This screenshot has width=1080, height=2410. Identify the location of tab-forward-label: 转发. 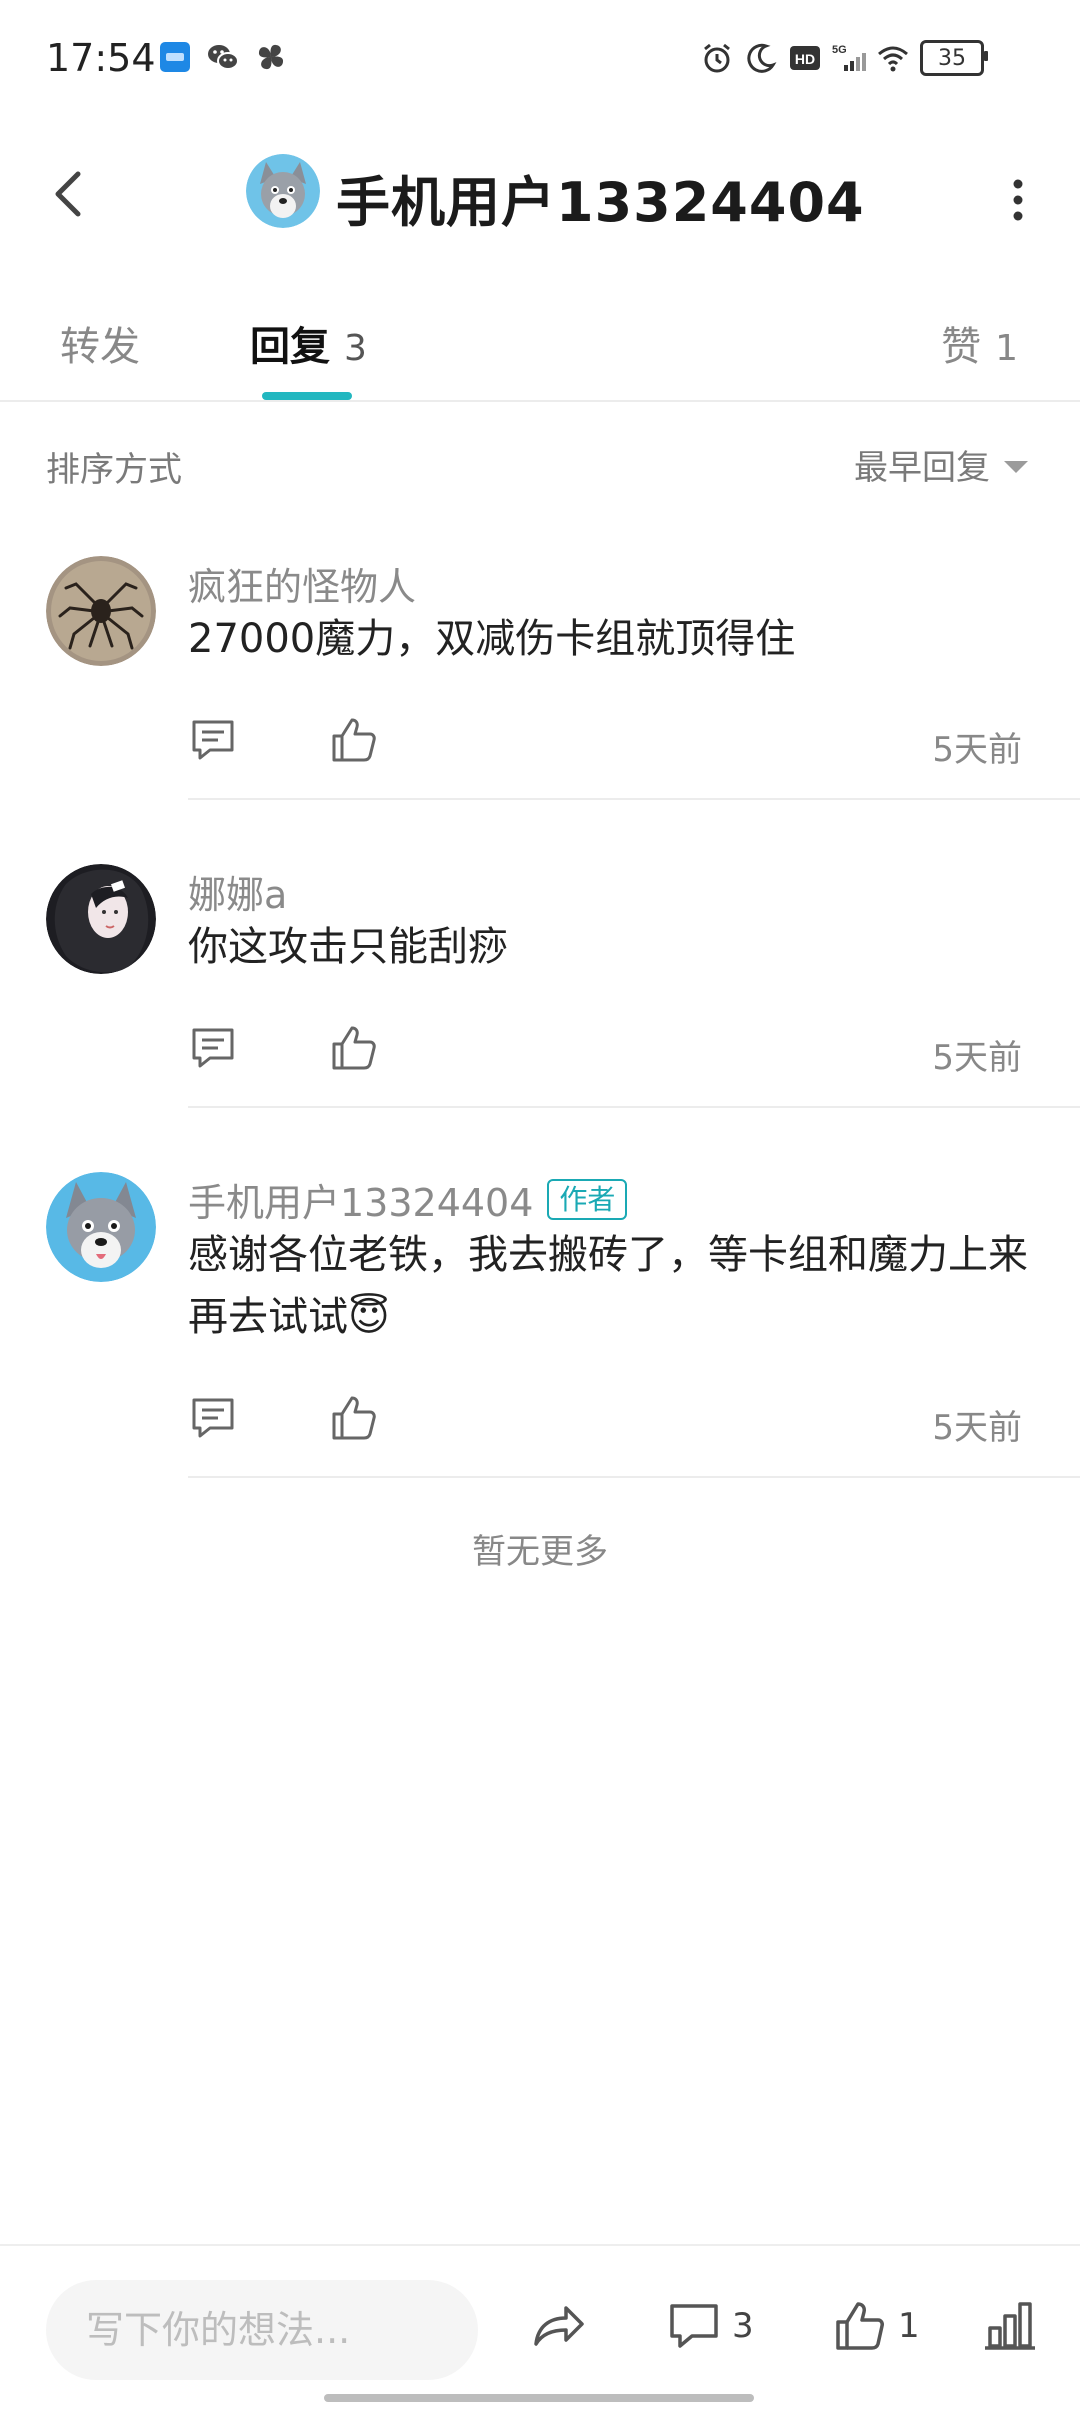
(100, 347).